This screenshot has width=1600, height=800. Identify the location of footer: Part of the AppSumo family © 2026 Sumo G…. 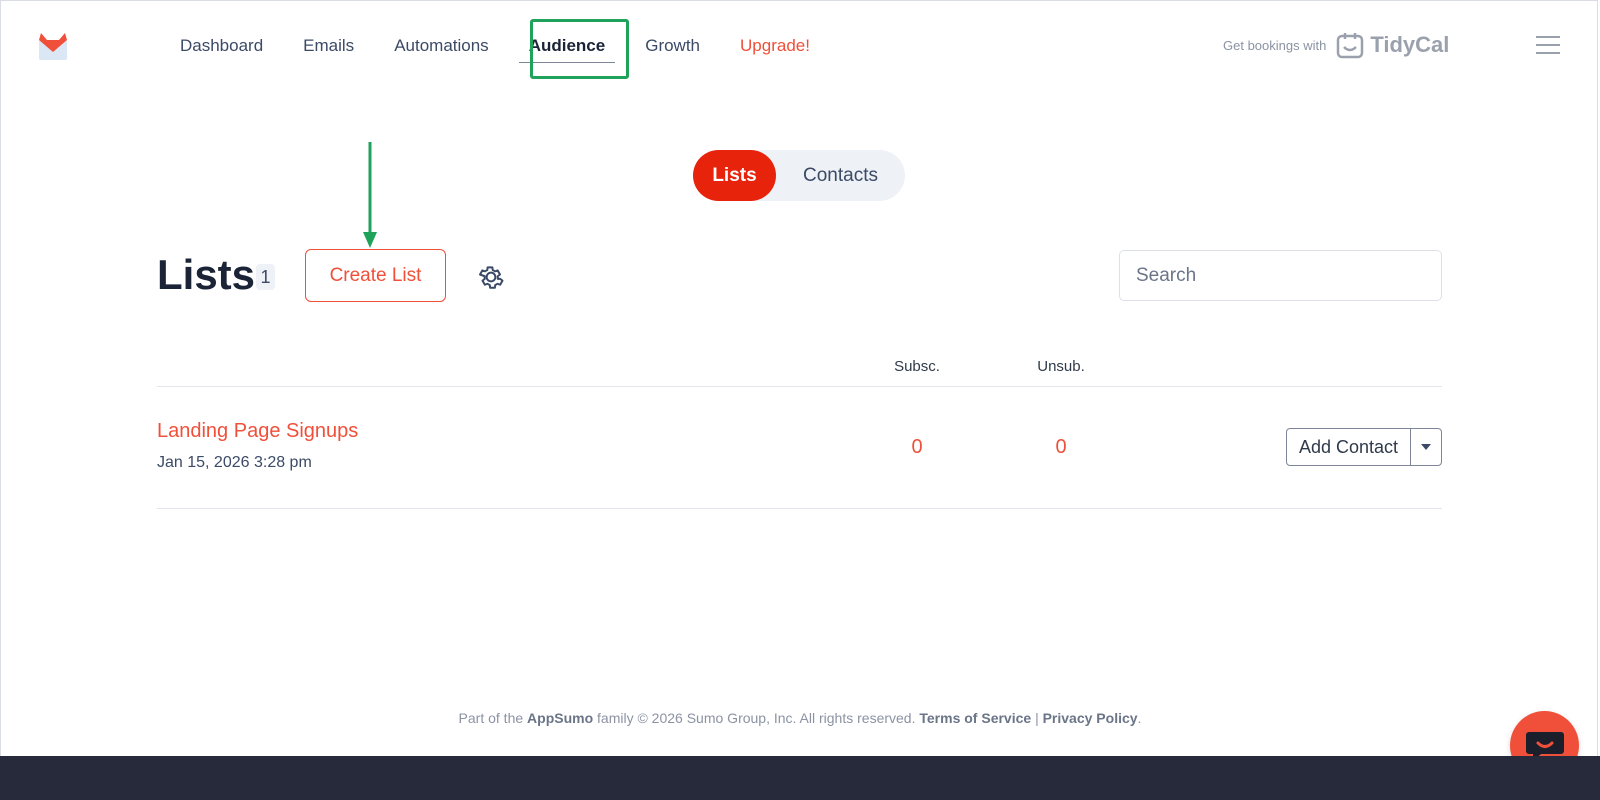
(800, 718).